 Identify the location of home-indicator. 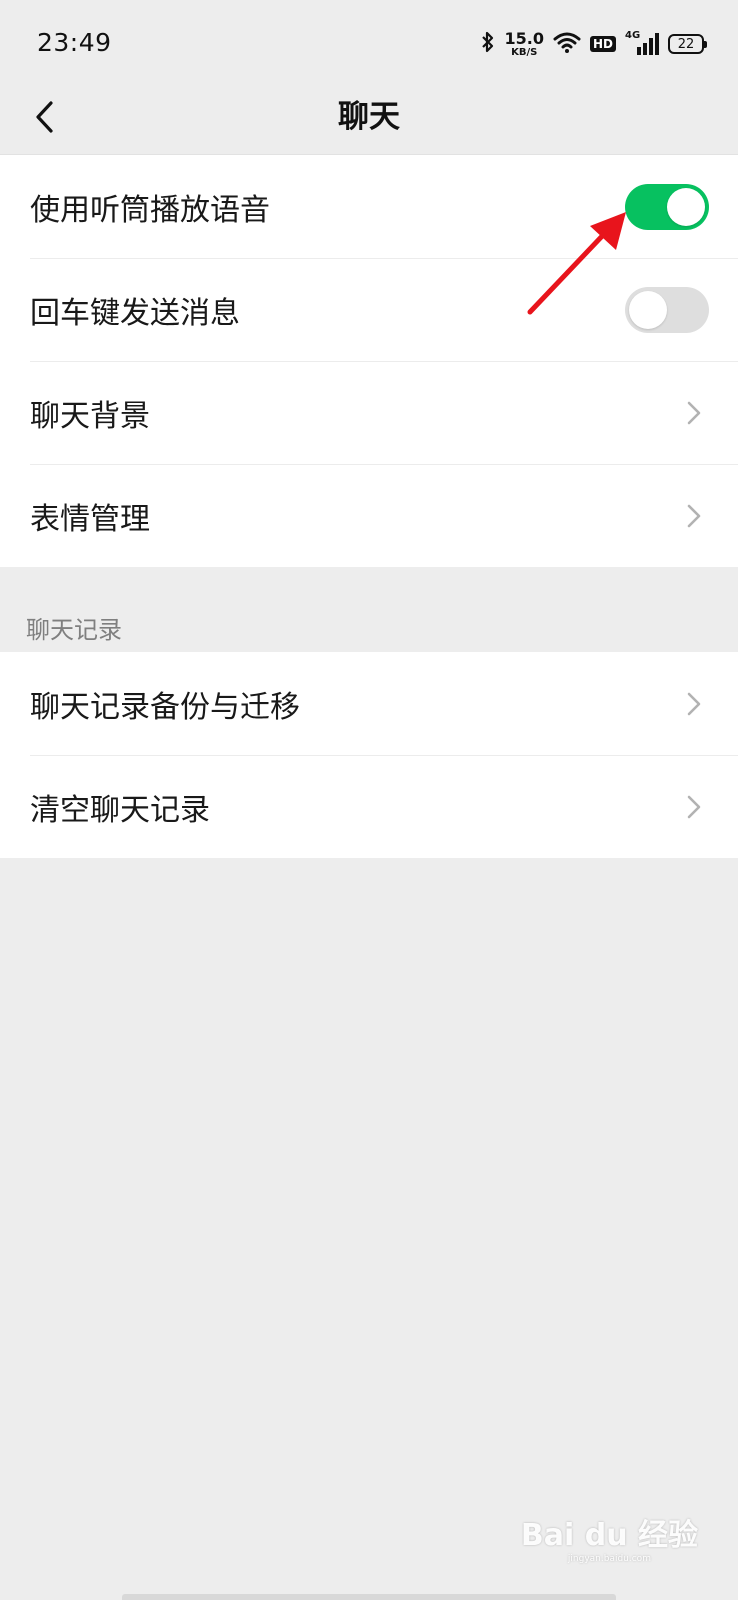
(369, 1597).